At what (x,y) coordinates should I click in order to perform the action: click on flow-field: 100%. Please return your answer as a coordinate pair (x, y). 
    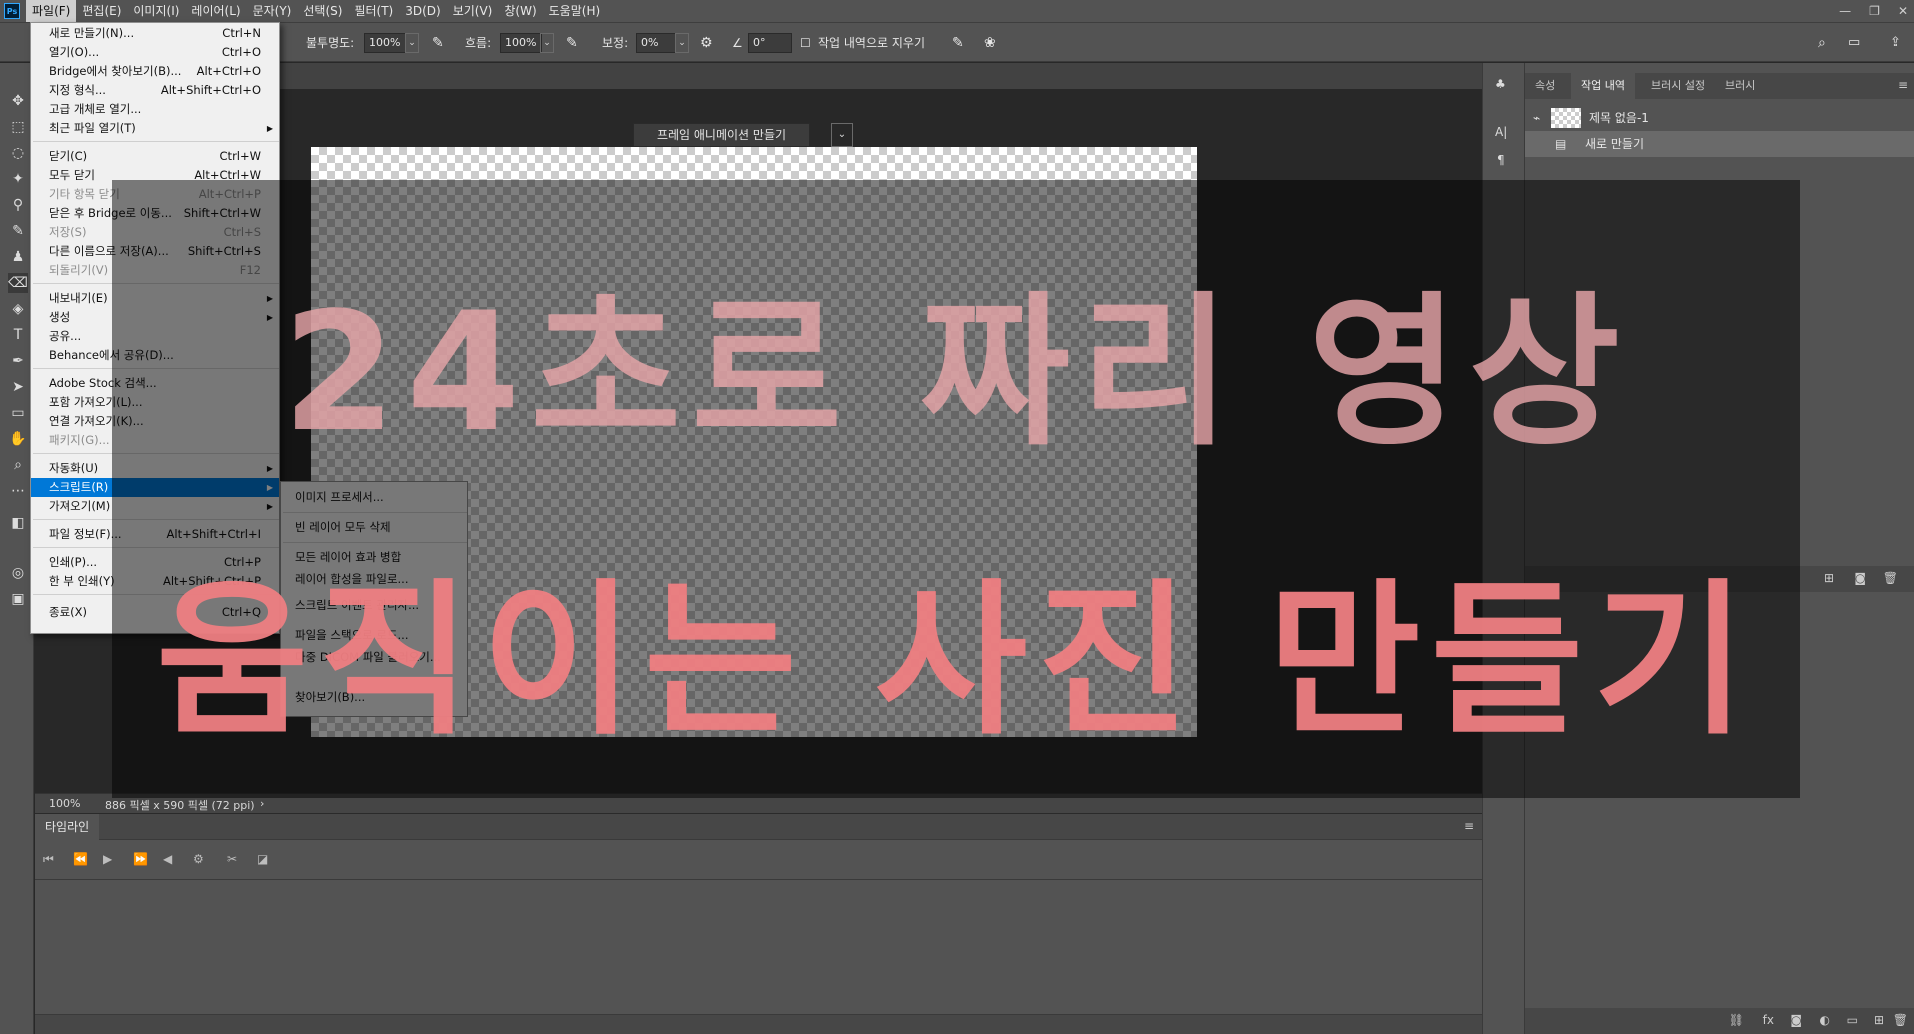
    Looking at the image, I should click on (521, 43).